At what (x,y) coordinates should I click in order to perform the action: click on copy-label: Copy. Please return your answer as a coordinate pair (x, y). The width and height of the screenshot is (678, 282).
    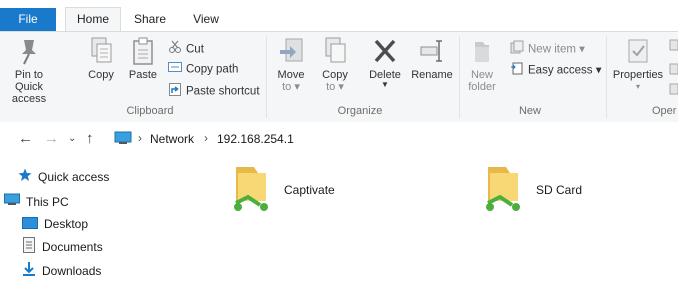
    Looking at the image, I should click on (101, 75).